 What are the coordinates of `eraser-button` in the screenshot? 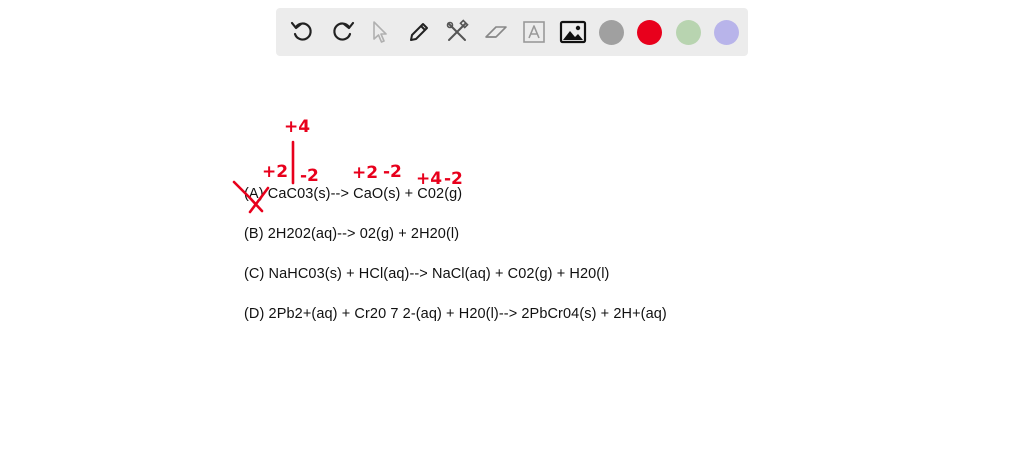 It's located at (496, 32).